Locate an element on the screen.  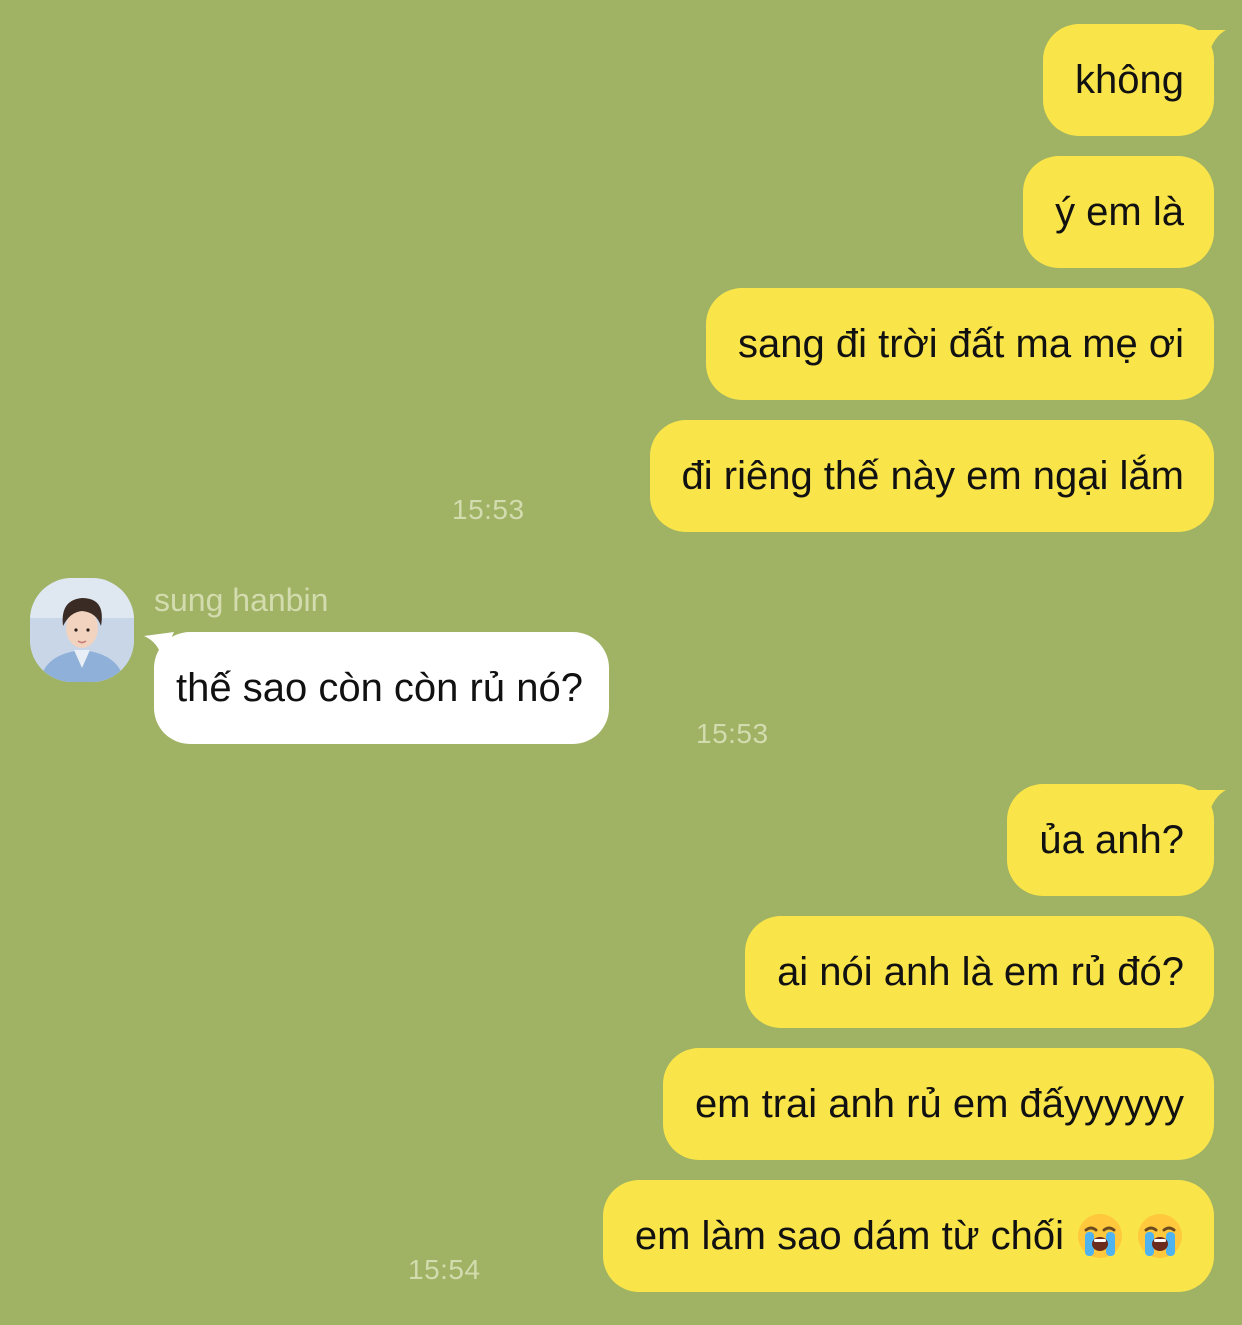
message-bubble-outgoing: em làm sao dám từ chối is located at coordinates (908, 1236).